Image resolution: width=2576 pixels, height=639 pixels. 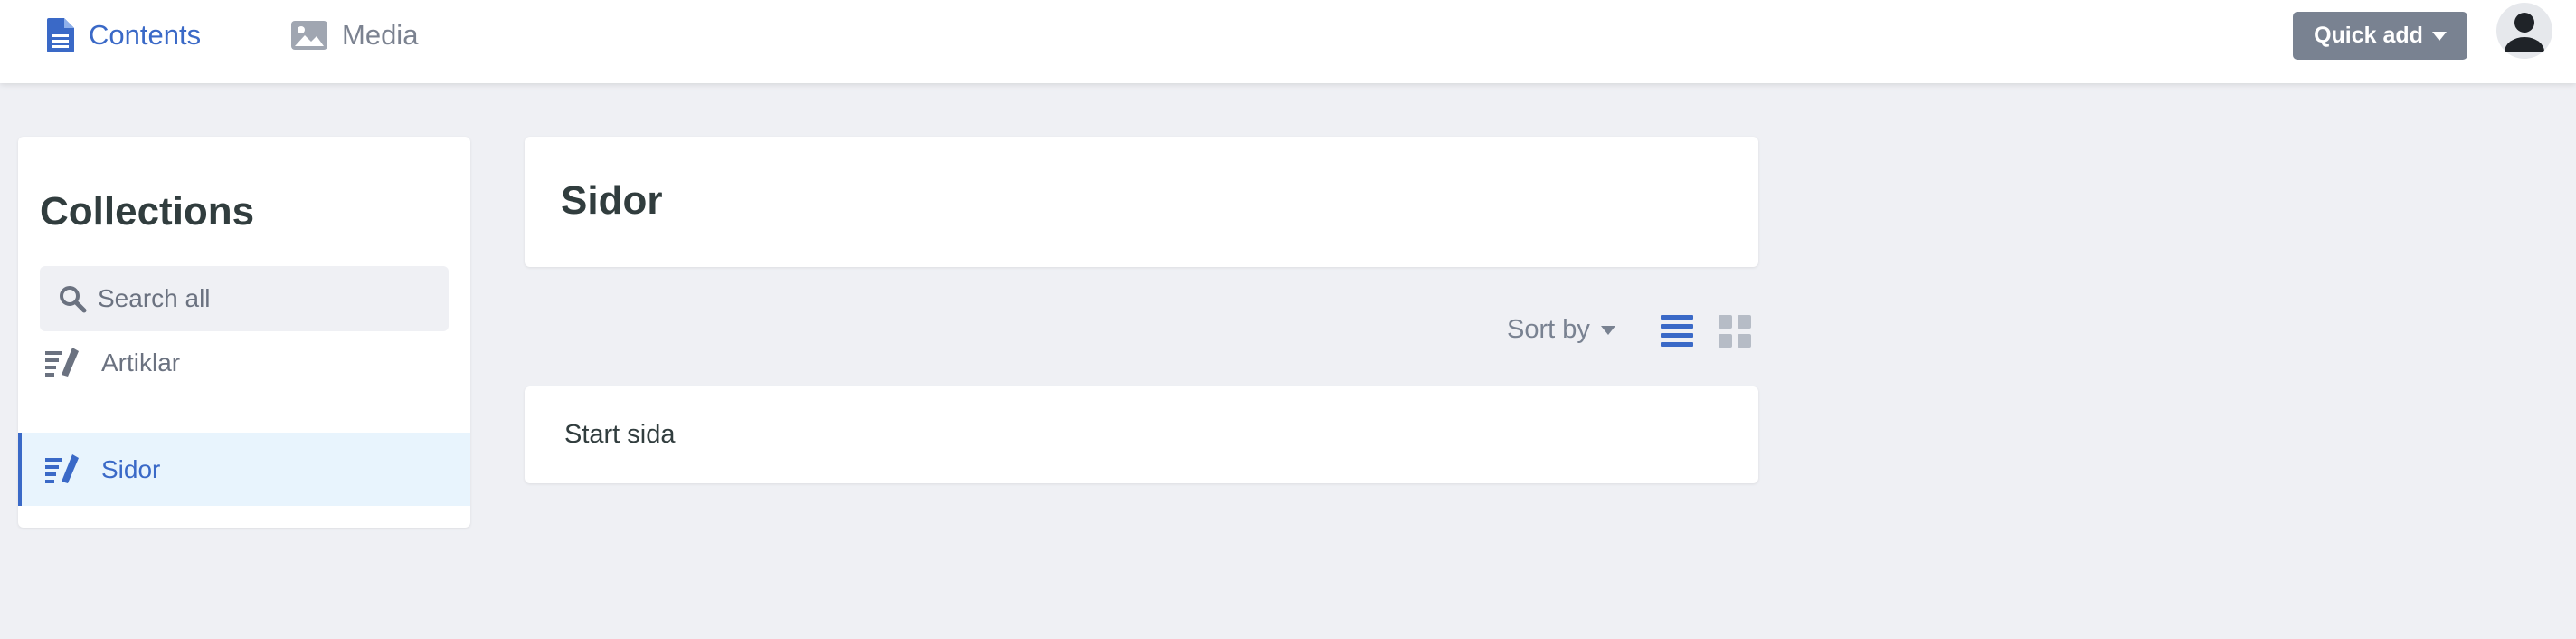 I want to click on sidebar-item-artiklar: Artiklar, so click(x=244, y=363).